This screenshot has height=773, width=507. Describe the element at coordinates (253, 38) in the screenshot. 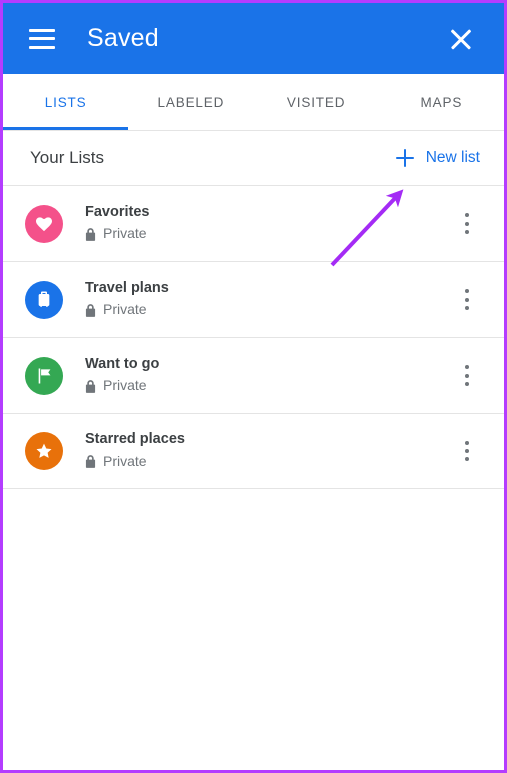

I see `app-bar: Saved` at that location.